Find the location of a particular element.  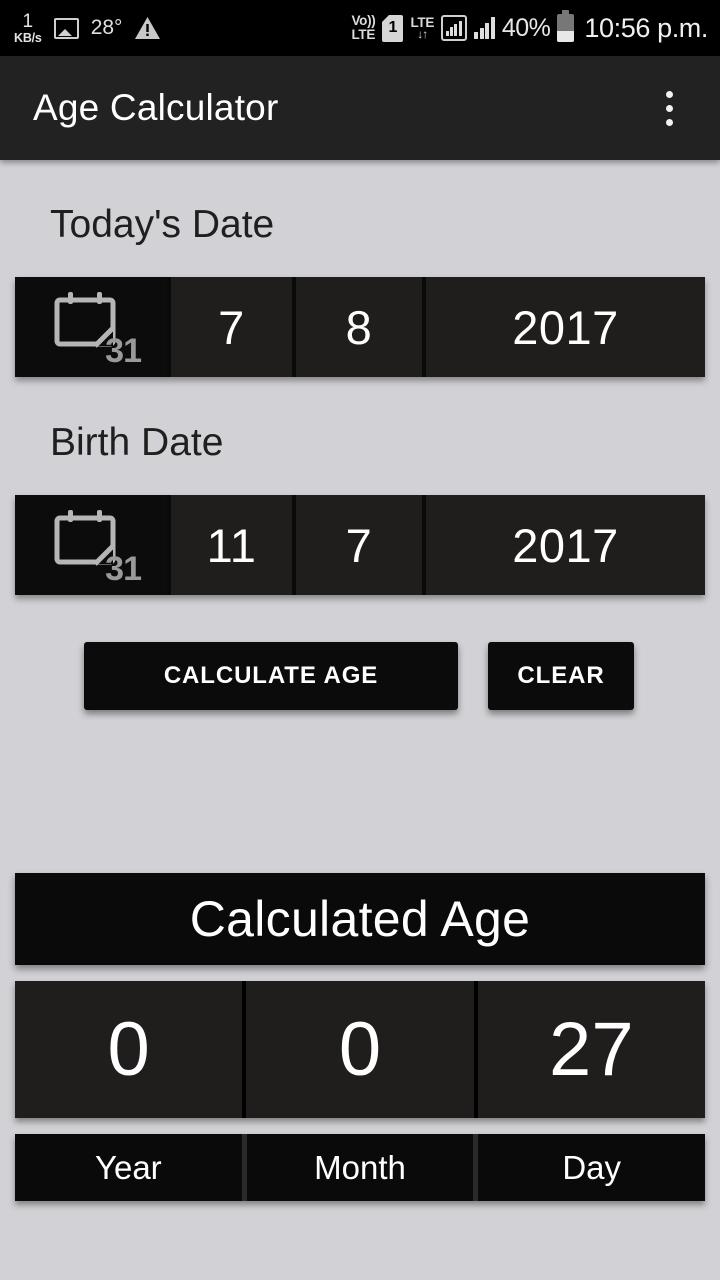

birth-date-year-field: 2017 is located at coordinates (563, 545).